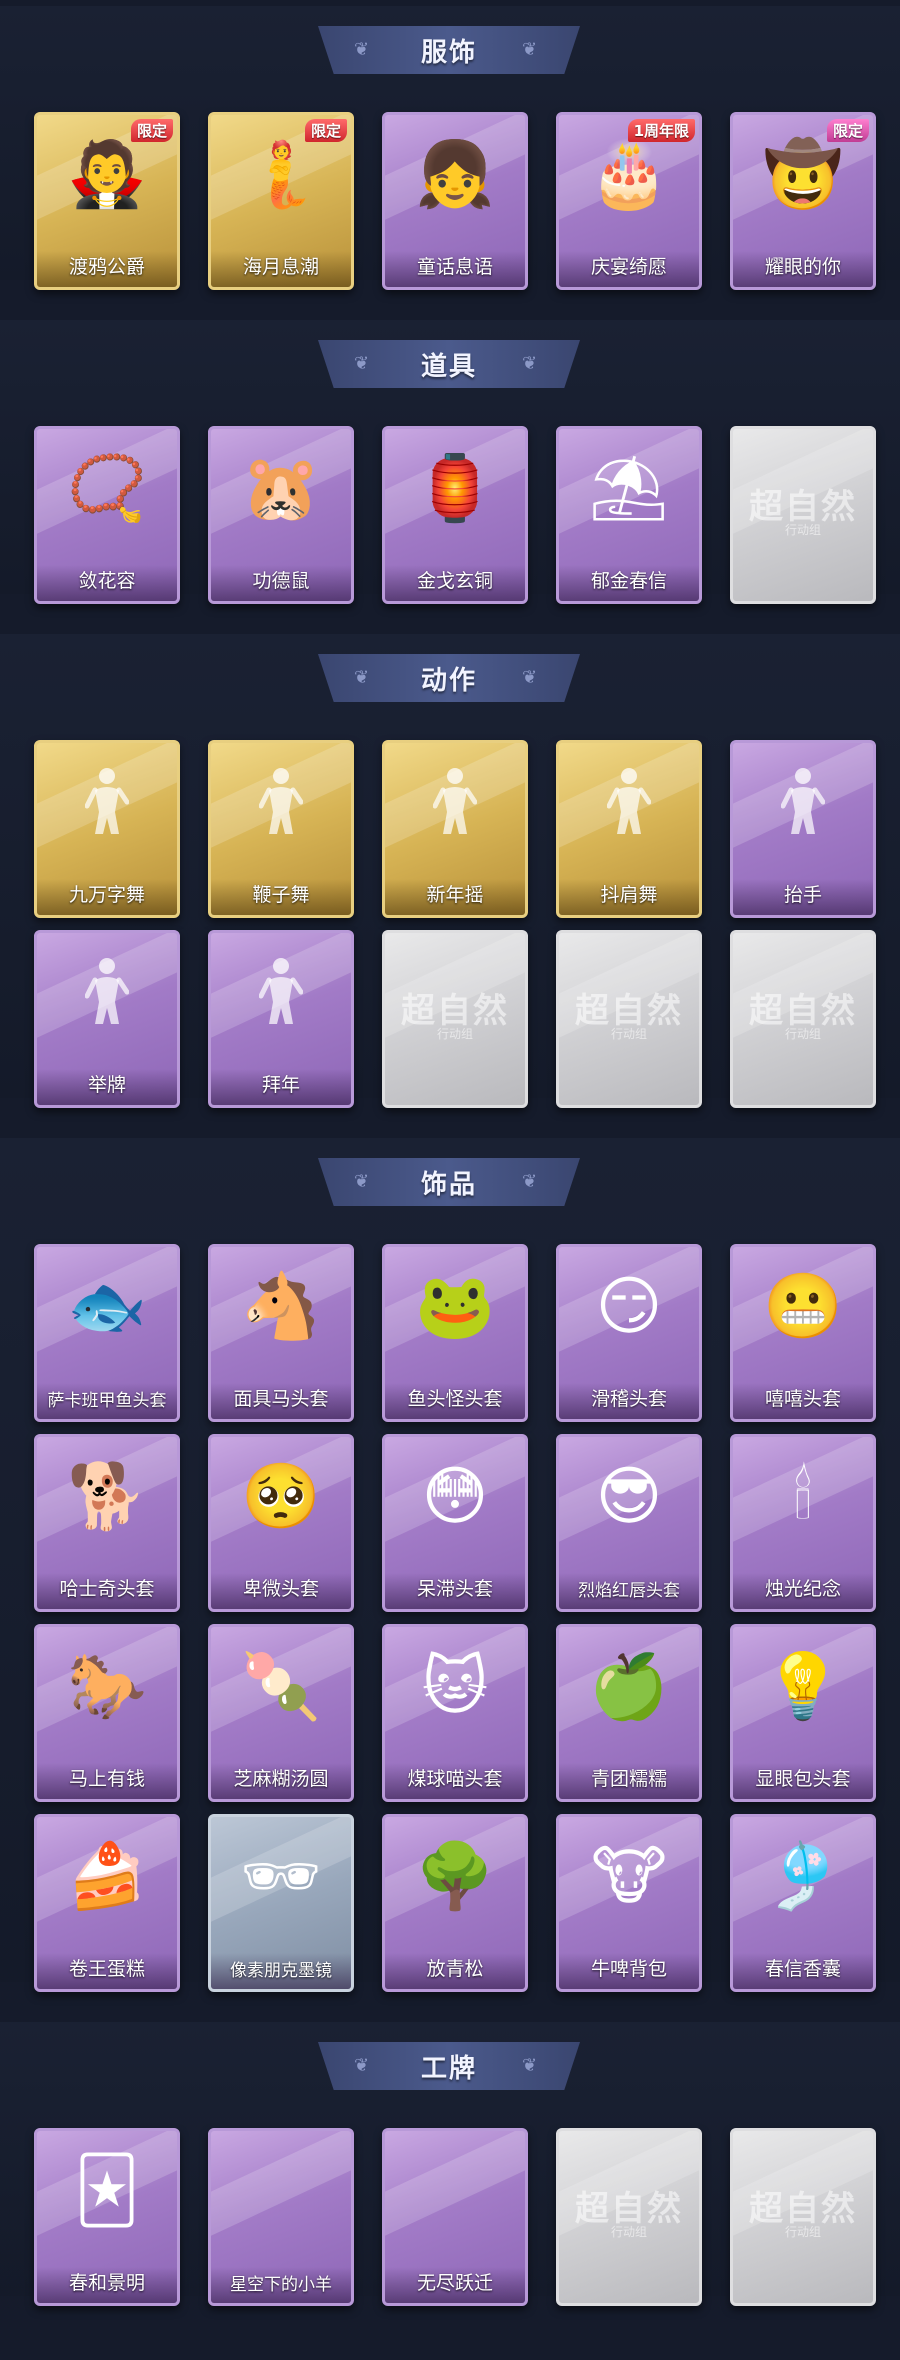 Image resolution: width=900 pixels, height=2360 pixels. I want to click on reward-card: 🤠 限定 耀眼的你, so click(803, 201).